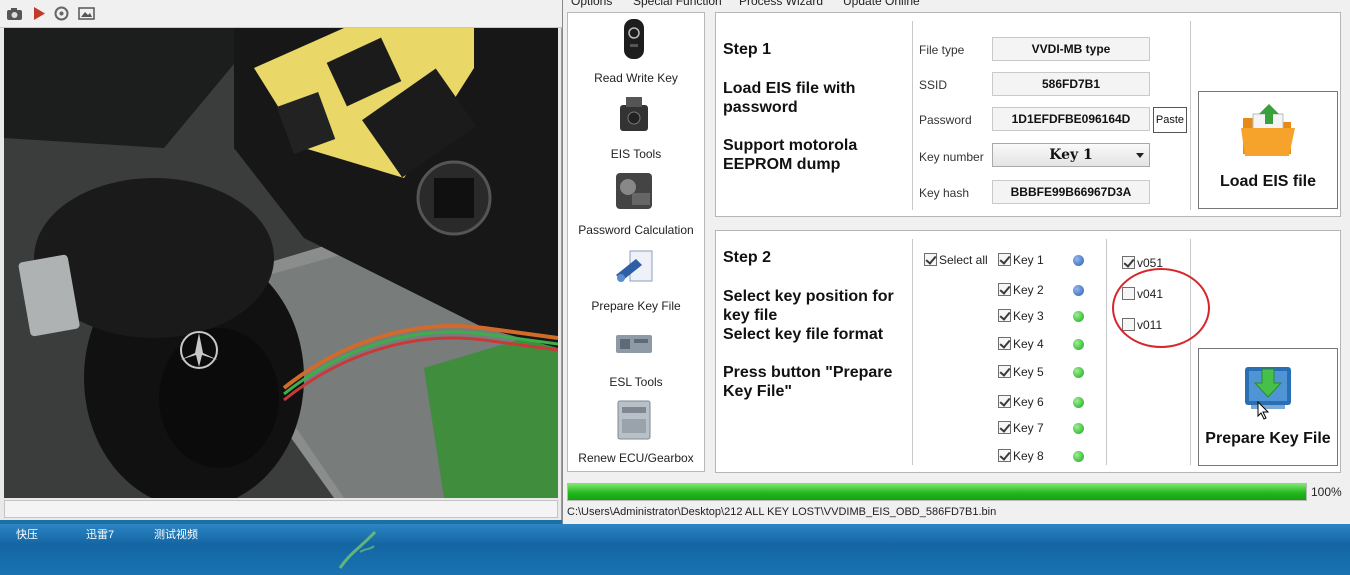 Image resolution: width=1350 pixels, height=575 pixels. Describe the element at coordinates (1028, 344) in the screenshot. I see `key-label: Key 4` at that location.